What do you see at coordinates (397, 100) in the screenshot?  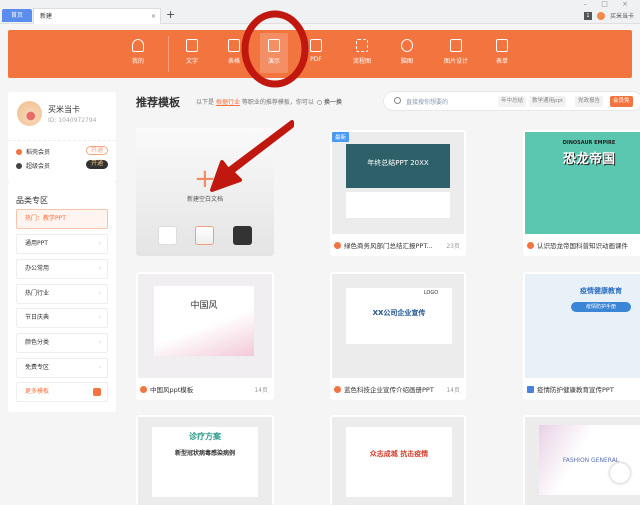 I see `search-icon` at bounding box center [397, 100].